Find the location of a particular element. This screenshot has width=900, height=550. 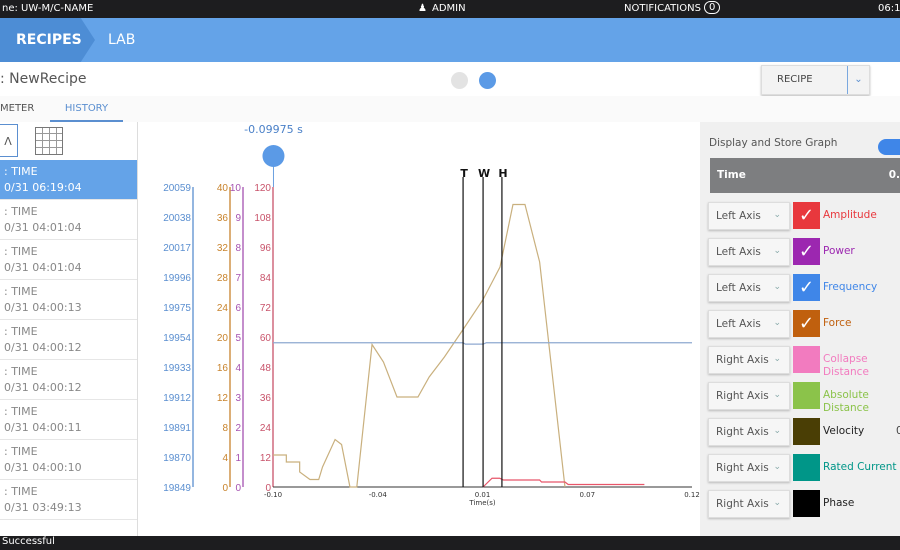

y-tick-label: 4 is located at coordinates (225, 458).